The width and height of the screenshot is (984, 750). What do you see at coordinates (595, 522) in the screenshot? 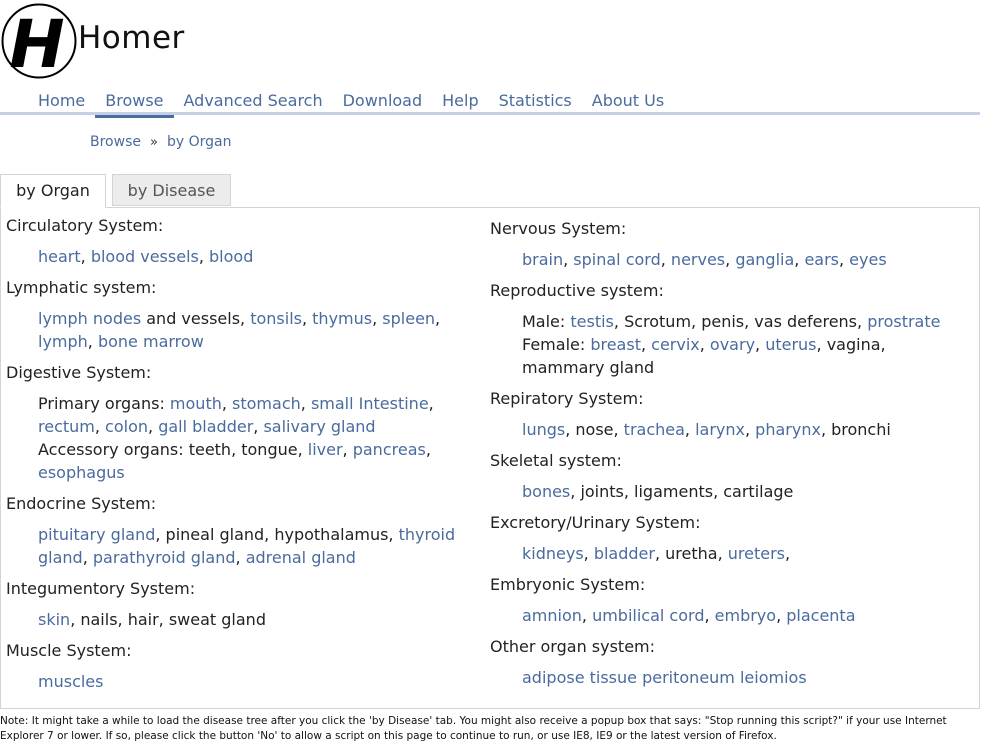
I see `system-title-excretory-urinary-system: Excretory/Urinary System:` at bounding box center [595, 522].